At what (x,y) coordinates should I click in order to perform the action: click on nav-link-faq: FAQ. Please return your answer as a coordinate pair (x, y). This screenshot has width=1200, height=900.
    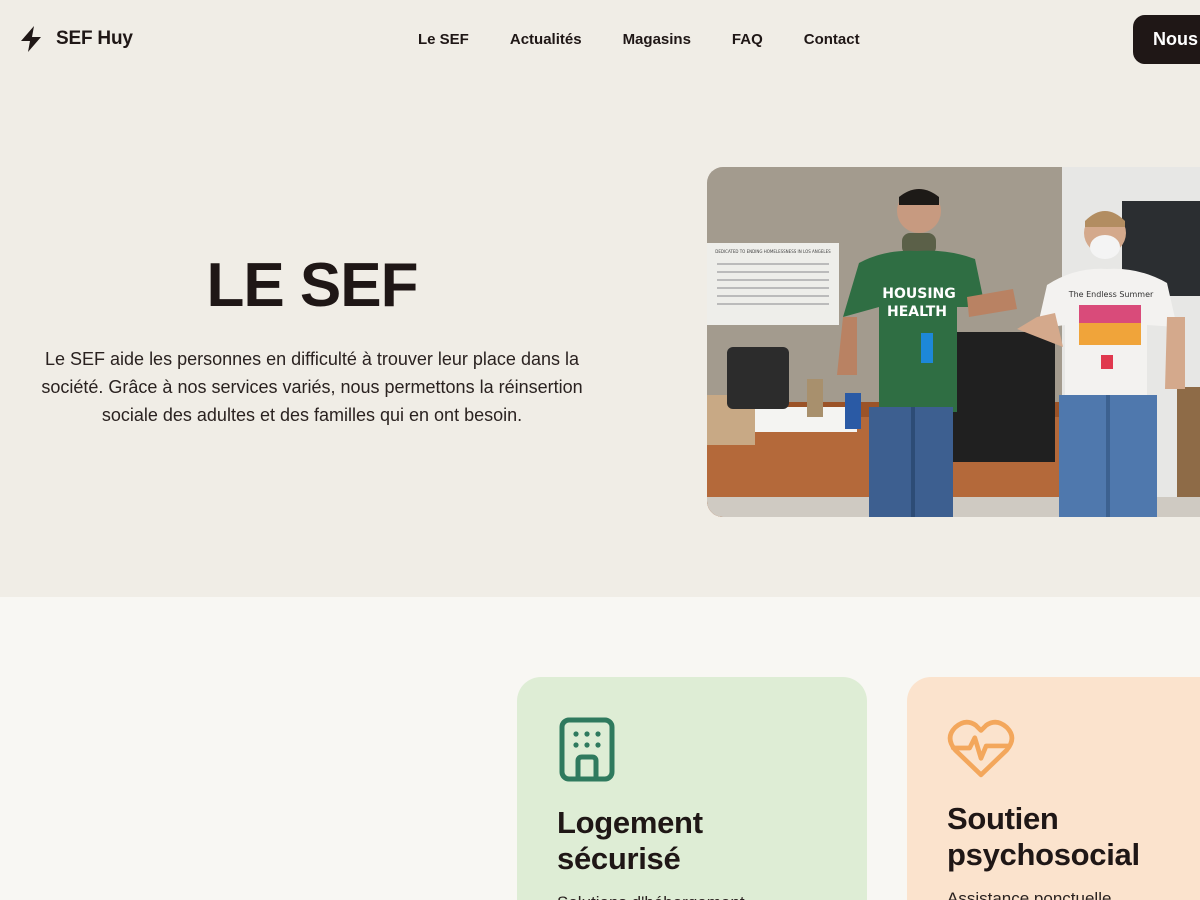
    Looking at the image, I should click on (747, 39).